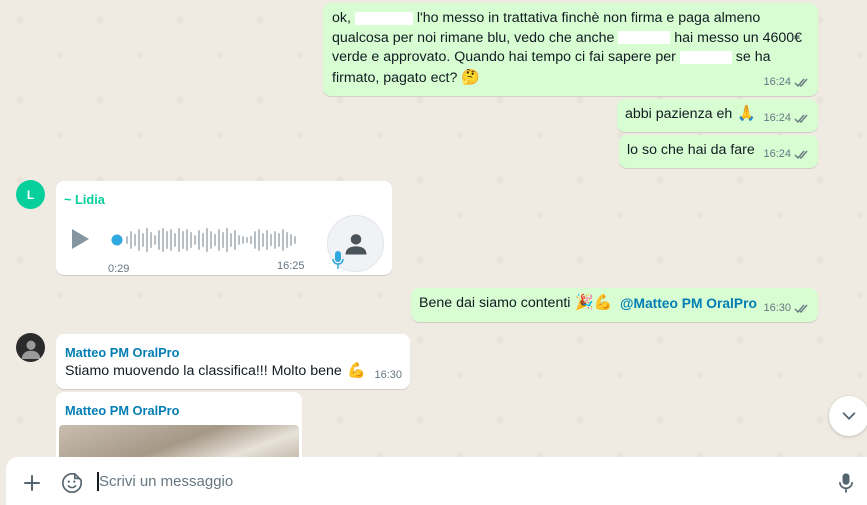  What do you see at coordinates (206, 240) in the screenshot?
I see `waveform` at bounding box center [206, 240].